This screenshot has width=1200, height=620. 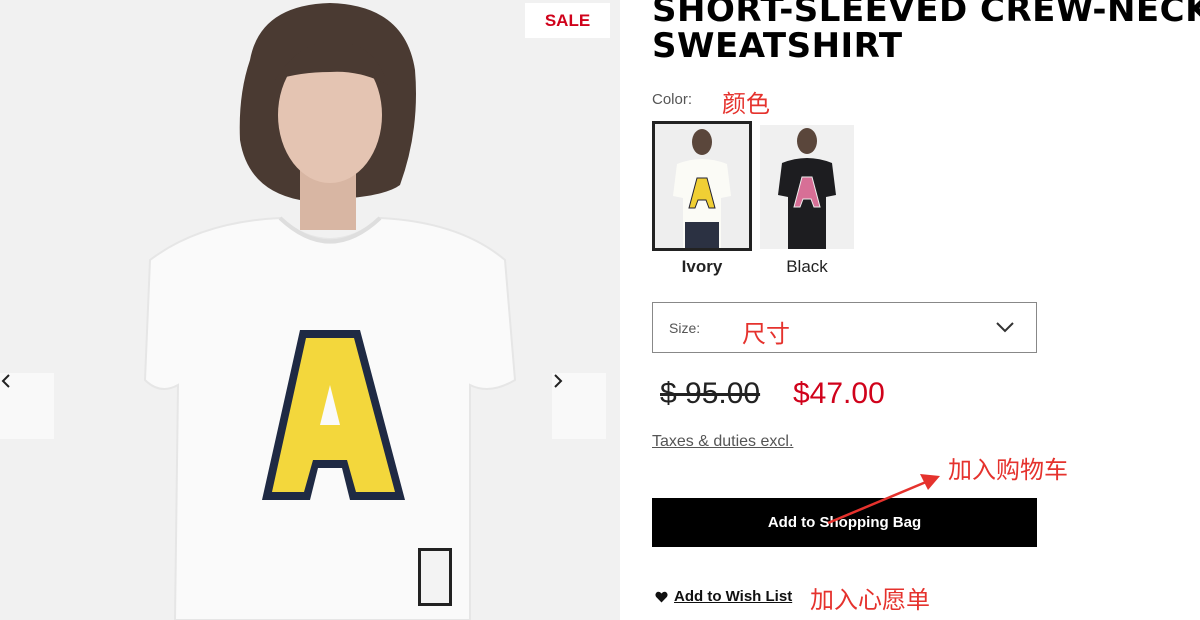 I want to click on size-label: Size:, so click(x=685, y=328).